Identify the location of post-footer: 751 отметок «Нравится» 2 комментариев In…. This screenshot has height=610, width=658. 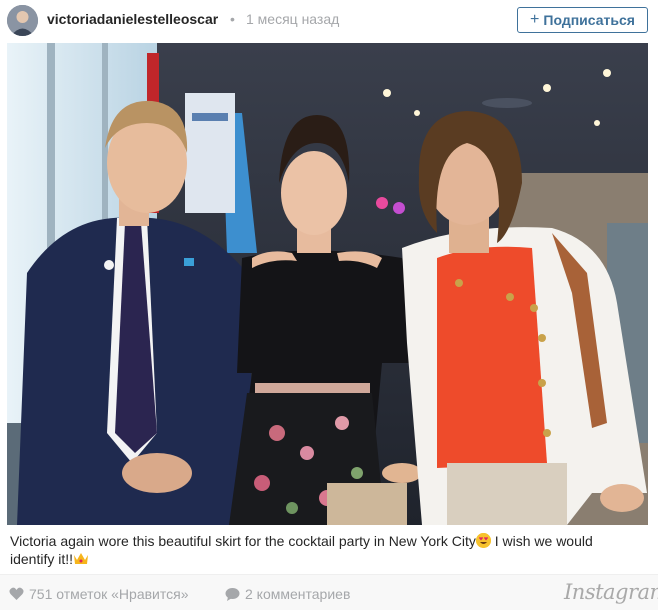
(329, 592).